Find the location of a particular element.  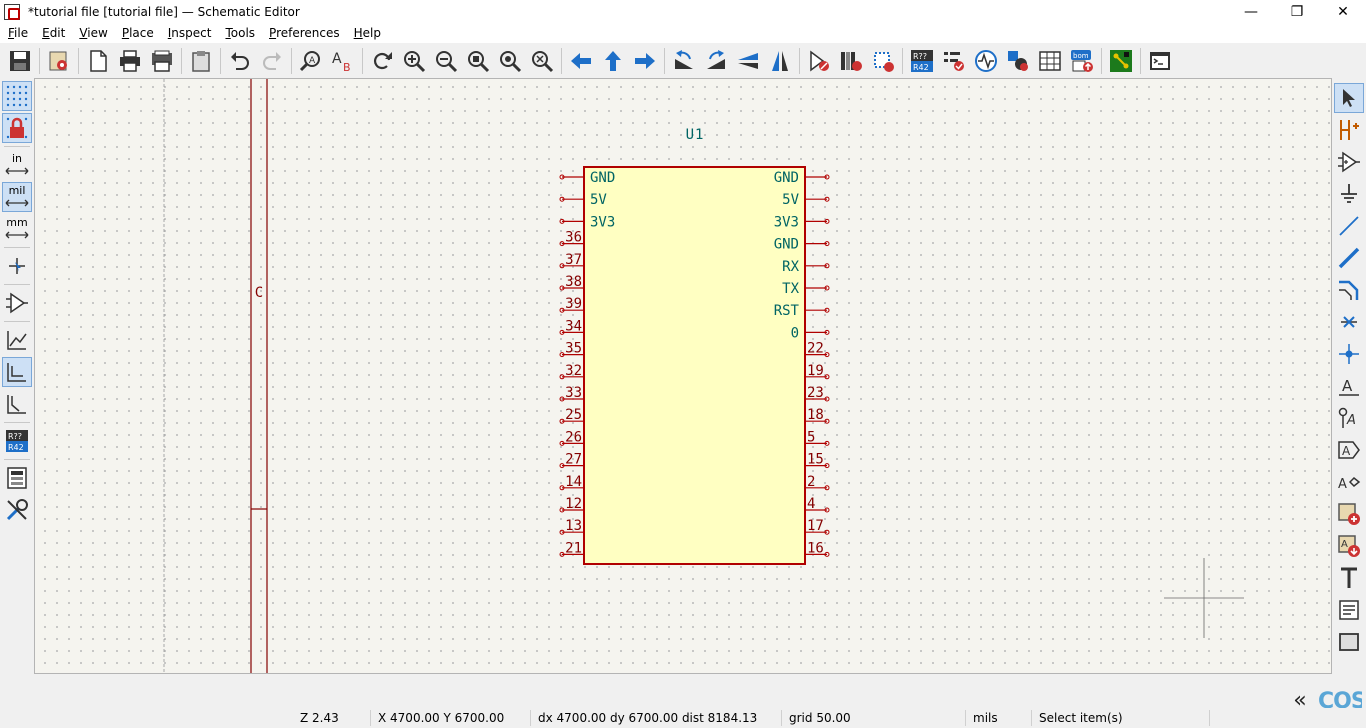

hierarchy-navigator-button is located at coordinates (17, 478).